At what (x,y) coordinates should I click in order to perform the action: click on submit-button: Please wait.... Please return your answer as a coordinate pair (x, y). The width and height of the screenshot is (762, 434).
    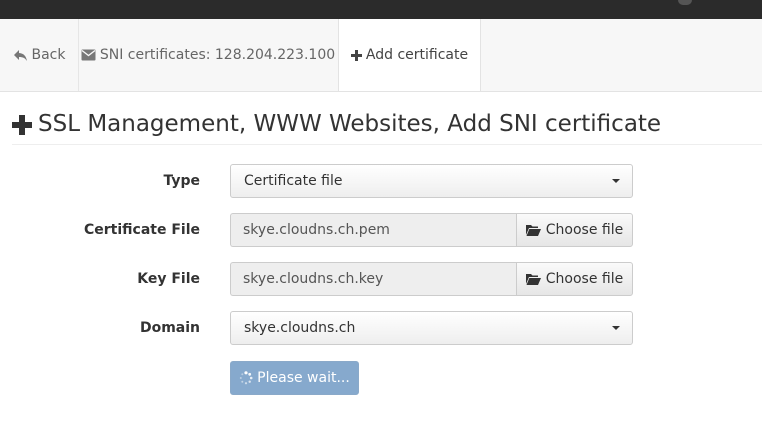
    Looking at the image, I should click on (294, 378).